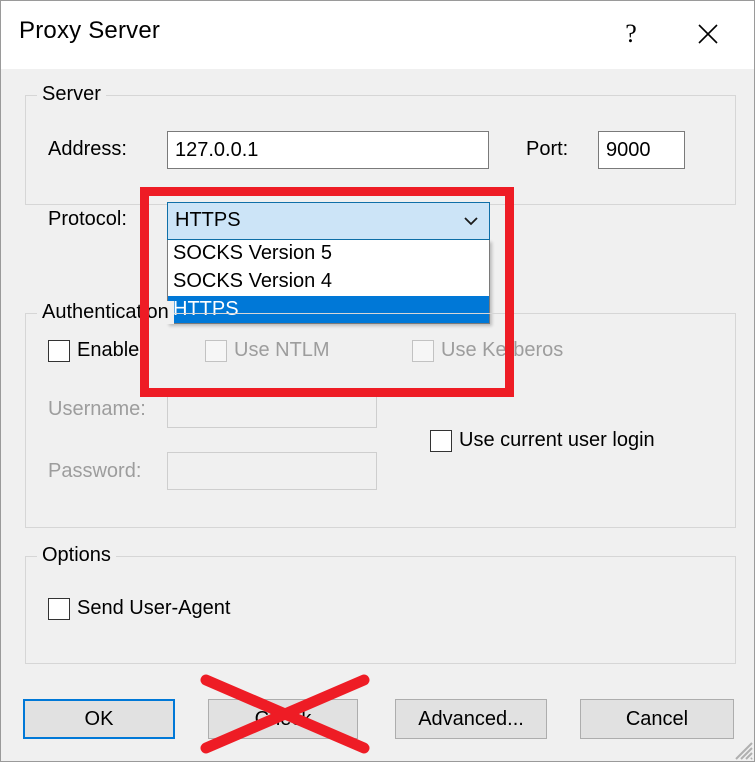 This screenshot has height=762, width=755. What do you see at coordinates (99, 719) in the screenshot?
I see `ok-button: OK` at bounding box center [99, 719].